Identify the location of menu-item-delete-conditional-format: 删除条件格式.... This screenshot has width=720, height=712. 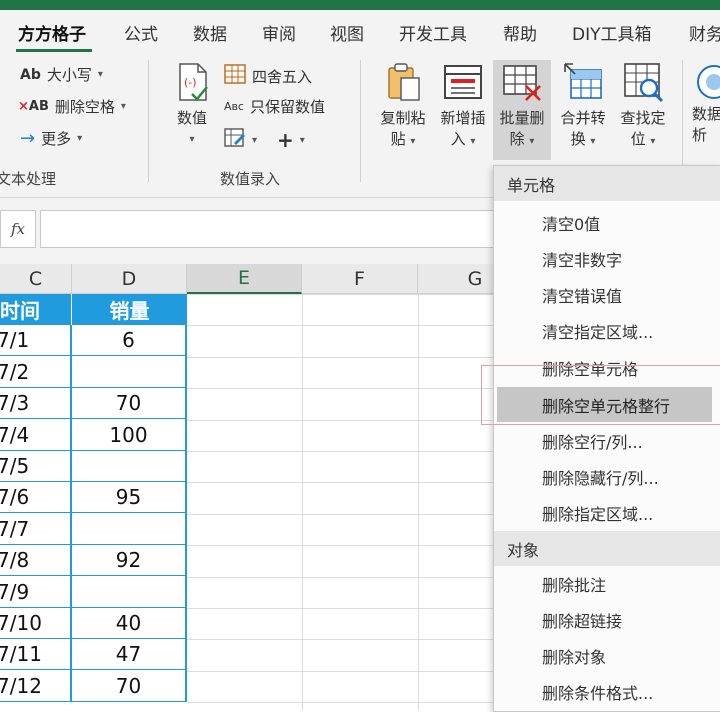
(607, 691).